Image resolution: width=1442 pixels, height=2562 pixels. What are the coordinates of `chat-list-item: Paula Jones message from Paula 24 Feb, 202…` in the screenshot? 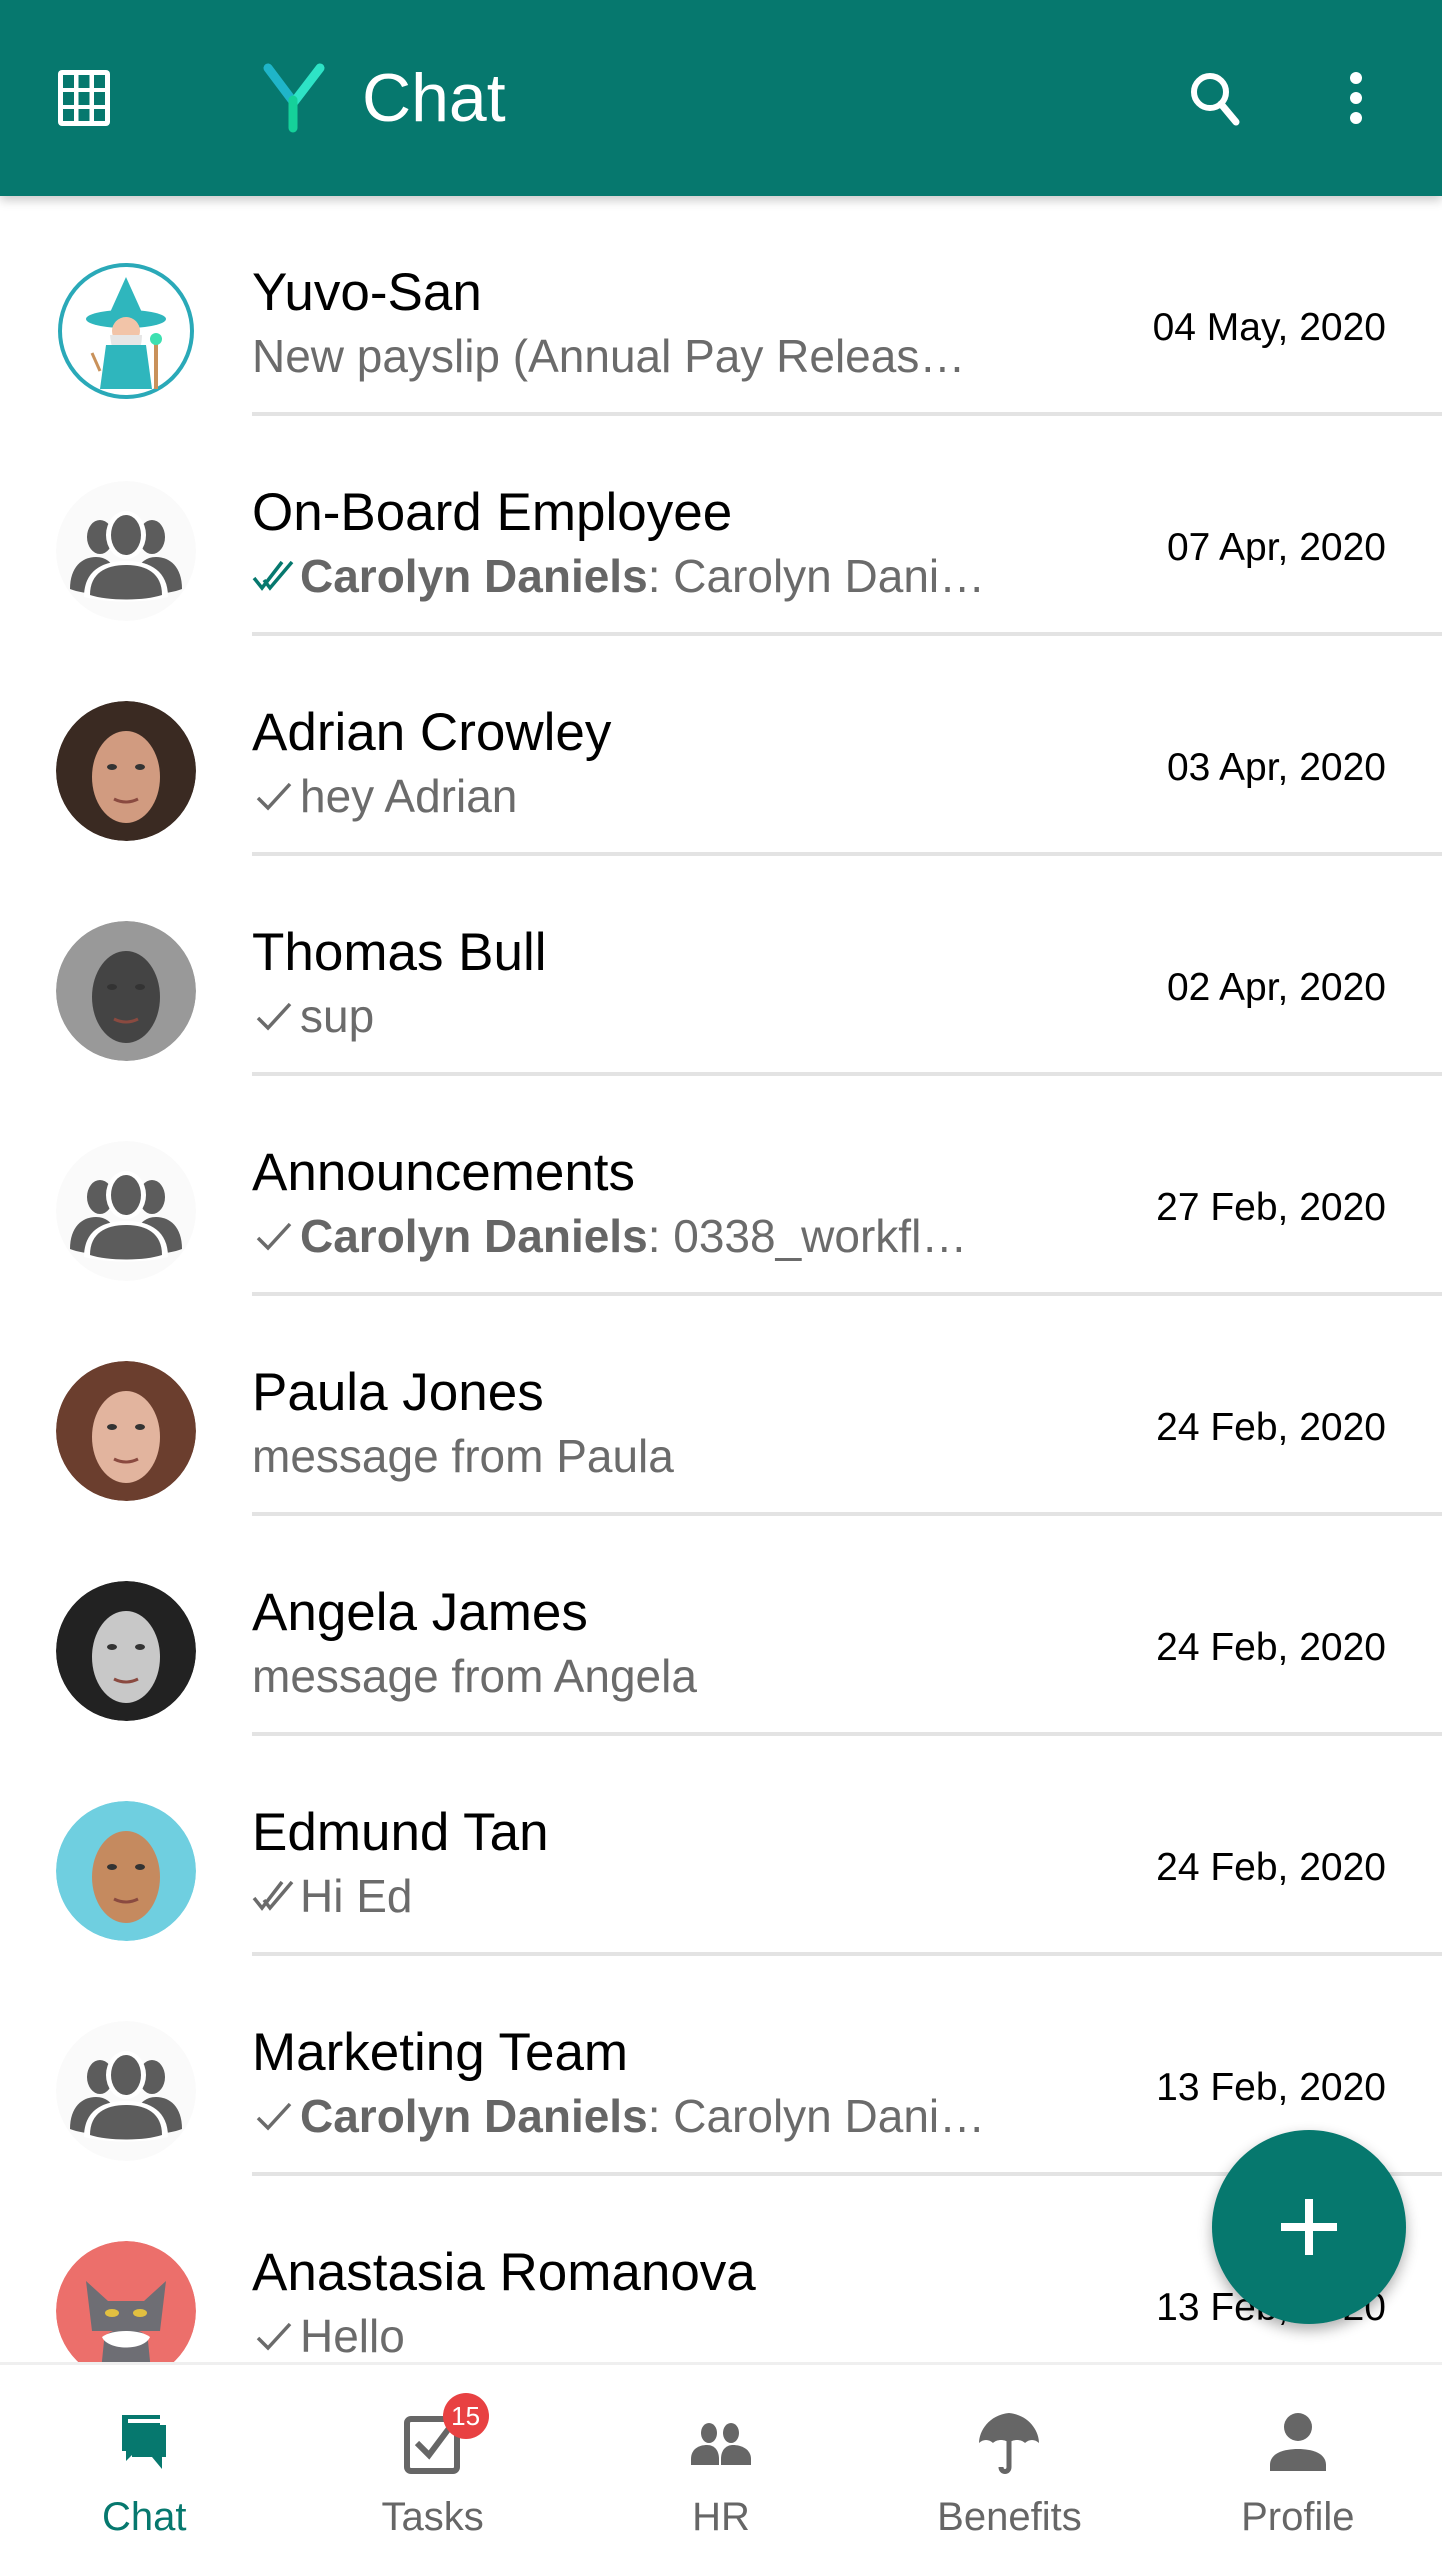 It's located at (721, 1406).